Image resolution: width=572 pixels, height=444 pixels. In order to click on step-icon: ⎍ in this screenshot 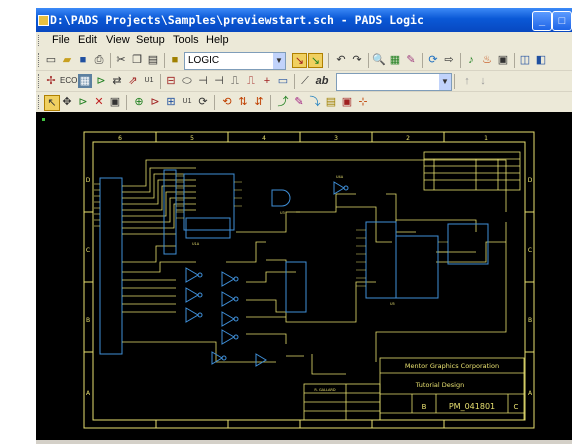, I will do `click(235, 81)`.